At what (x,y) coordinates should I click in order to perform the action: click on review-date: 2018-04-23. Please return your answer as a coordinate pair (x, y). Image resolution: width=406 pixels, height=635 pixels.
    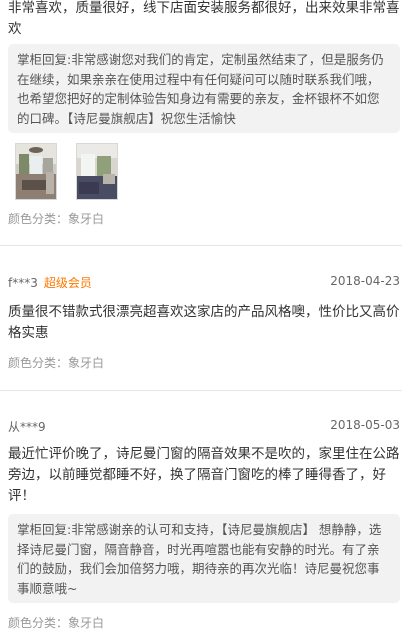
    Looking at the image, I should click on (365, 281).